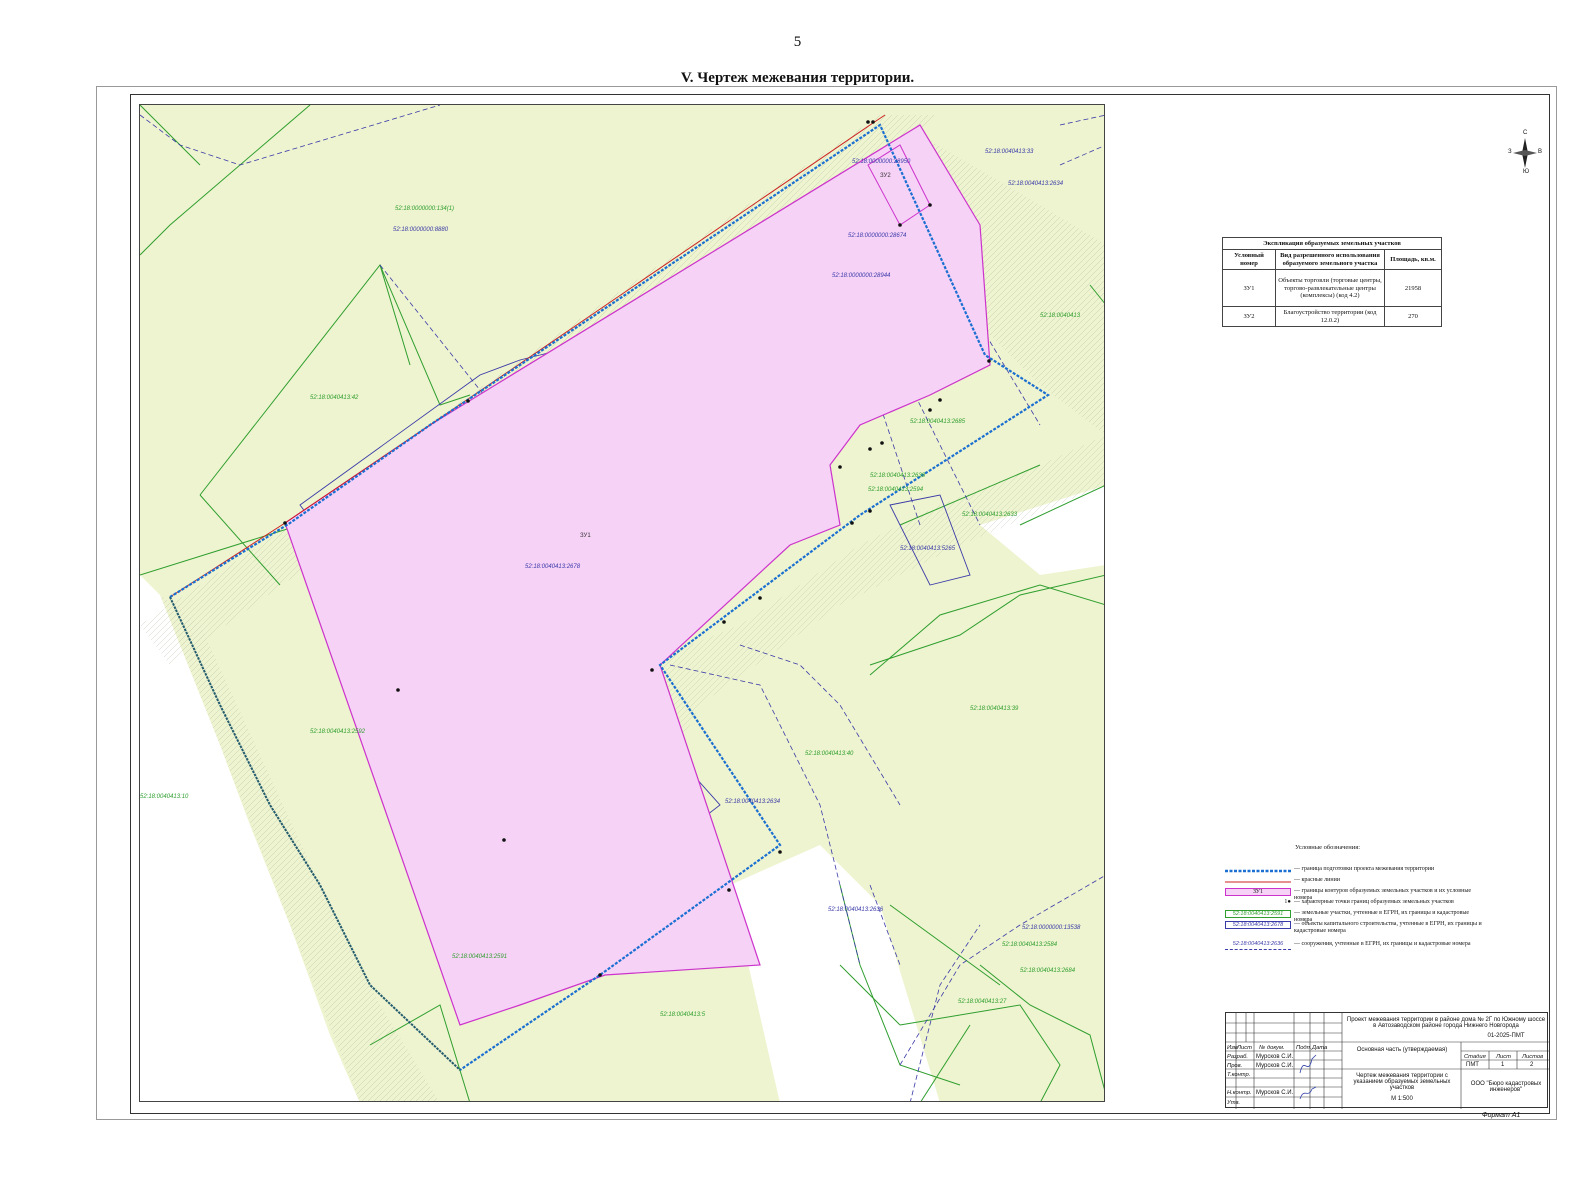  Describe the element at coordinates (1287, 902) in the screenshot. I see `legend-symbol: 1●` at that location.